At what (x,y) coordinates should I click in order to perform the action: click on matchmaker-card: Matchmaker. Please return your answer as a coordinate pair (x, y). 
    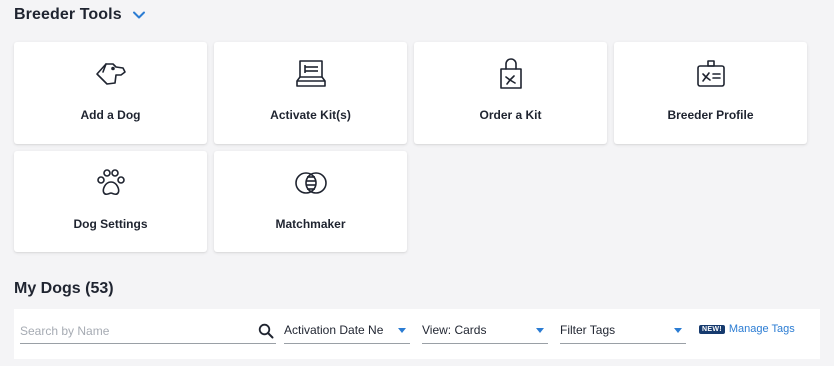
    Looking at the image, I should click on (310, 201).